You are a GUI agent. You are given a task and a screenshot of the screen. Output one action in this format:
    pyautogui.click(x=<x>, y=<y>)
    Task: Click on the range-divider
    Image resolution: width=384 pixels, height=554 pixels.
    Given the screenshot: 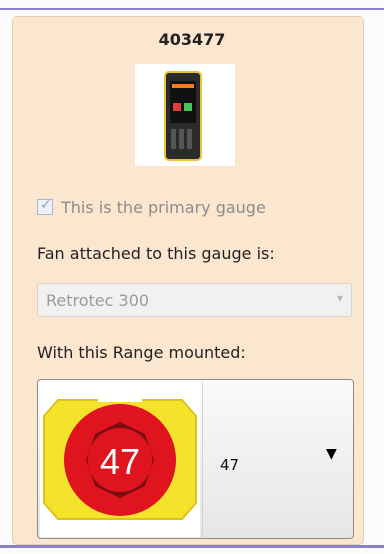 What is the action you would take?
    pyautogui.click(x=202, y=459)
    